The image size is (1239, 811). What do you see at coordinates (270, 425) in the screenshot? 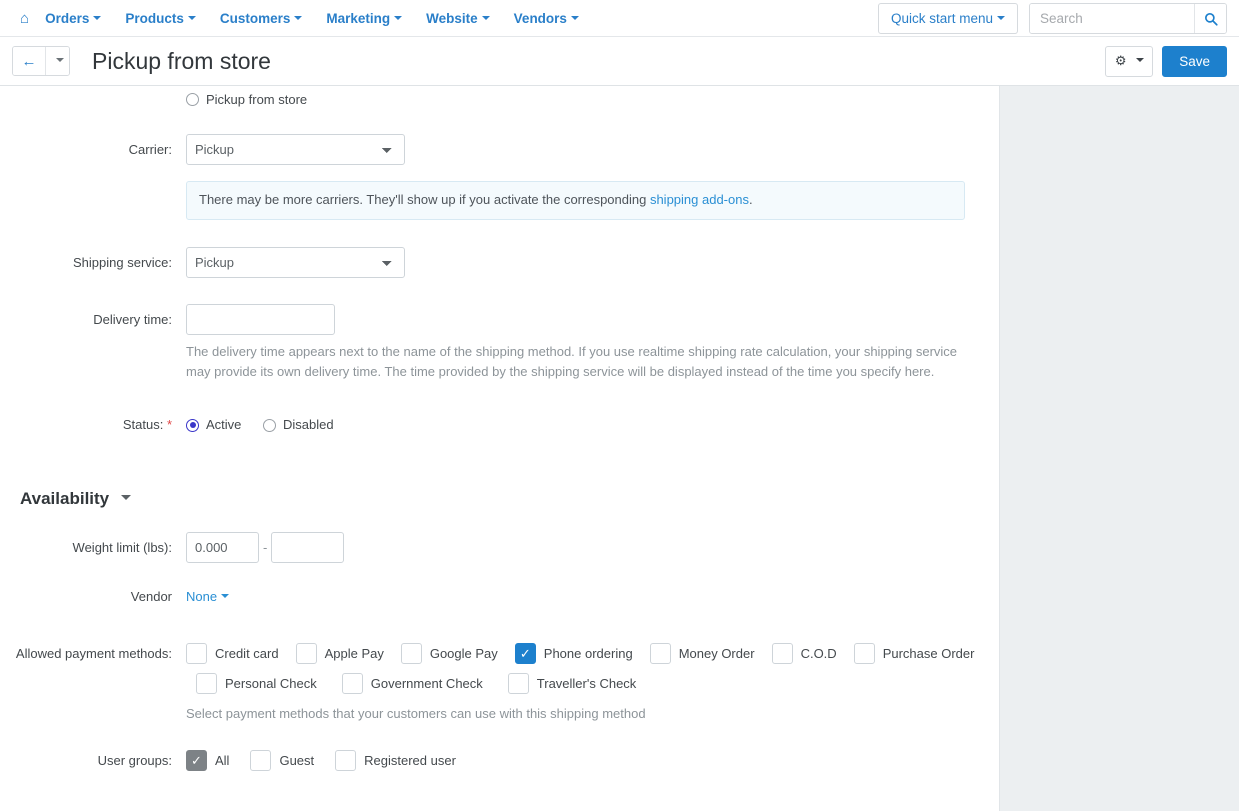
I see `radio-status-disabled-control` at bounding box center [270, 425].